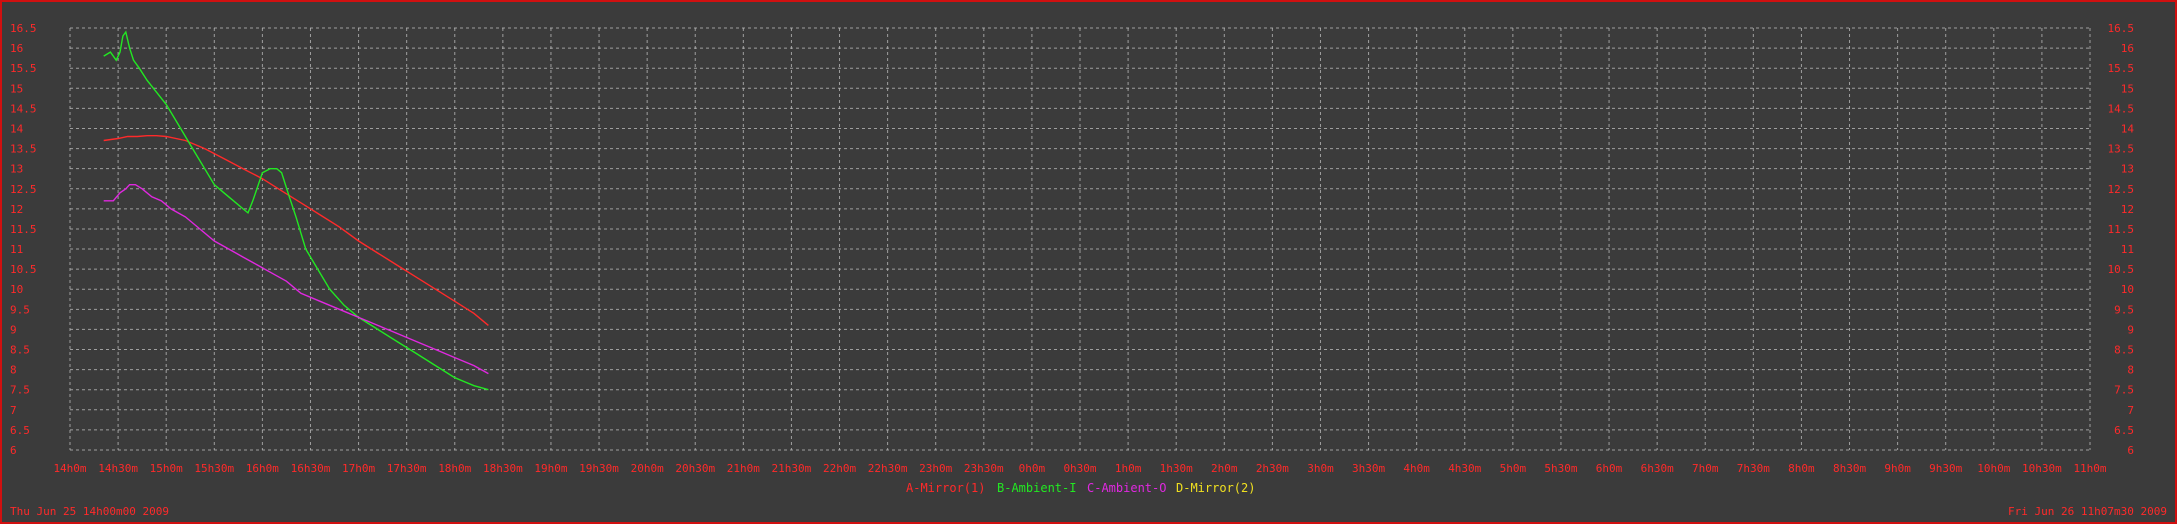  Describe the element at coordinates (23, 28) in the screenshot. I see `y-tick-label-left: 16.5` at that location.